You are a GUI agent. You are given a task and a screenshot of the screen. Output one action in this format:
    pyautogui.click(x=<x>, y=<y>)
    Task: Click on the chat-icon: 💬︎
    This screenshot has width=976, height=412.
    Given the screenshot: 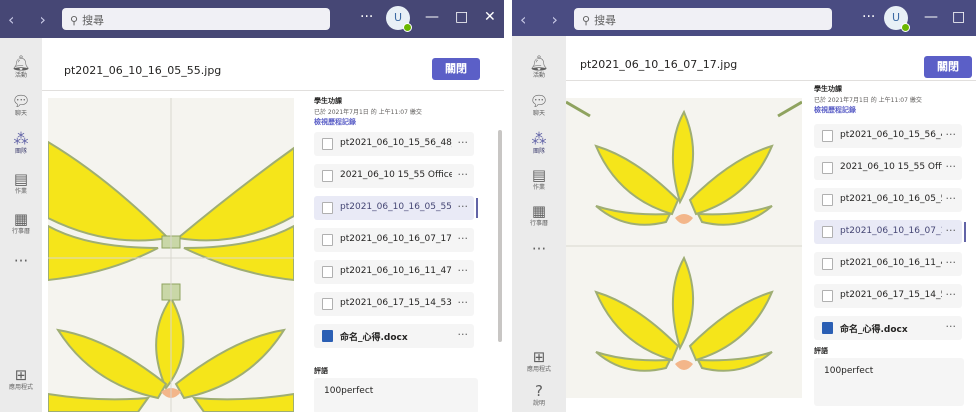 What is the action you would take?
    pyautogui.click(x=21, y=101)
    